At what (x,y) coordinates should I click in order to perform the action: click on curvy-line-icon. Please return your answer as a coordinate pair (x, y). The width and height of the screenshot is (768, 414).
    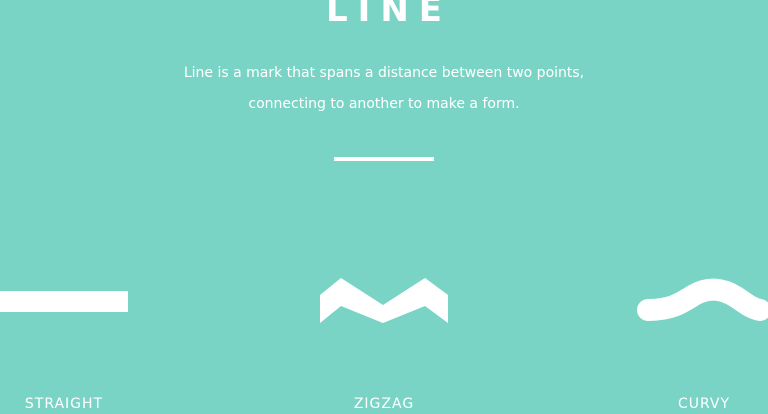
    Looking at the image, I should click on (702, 299).